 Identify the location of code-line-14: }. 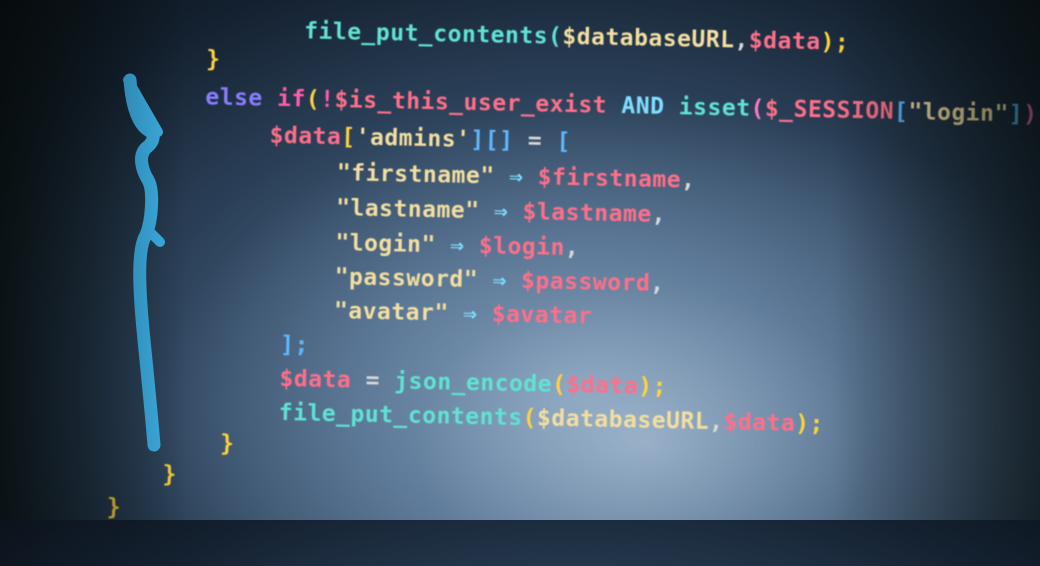
(114, 507).